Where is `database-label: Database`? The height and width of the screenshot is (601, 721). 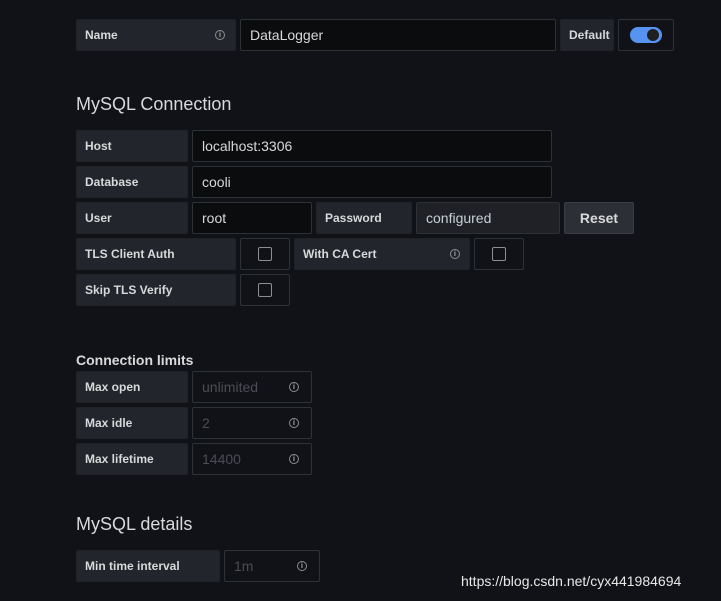 database-label: Database is located at coordinates (132, 182).